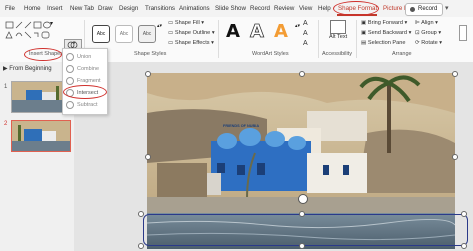 The width and height of the screenshot is (473, 251). What do you see at coordinates (105, 8) in the screenshot?
I see `tab-draw: Draw` at bounding box center [105, 8].